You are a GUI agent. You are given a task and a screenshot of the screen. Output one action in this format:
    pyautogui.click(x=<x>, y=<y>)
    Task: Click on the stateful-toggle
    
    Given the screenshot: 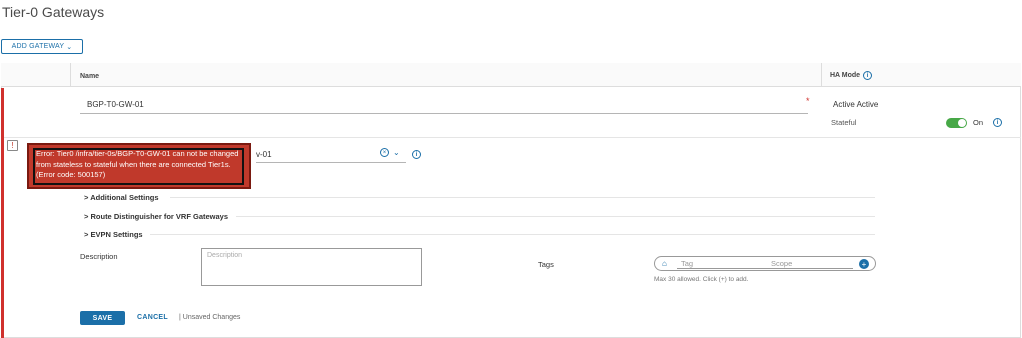 What is the action you would take?
    pyautogui.click(x=956, y=123)
    